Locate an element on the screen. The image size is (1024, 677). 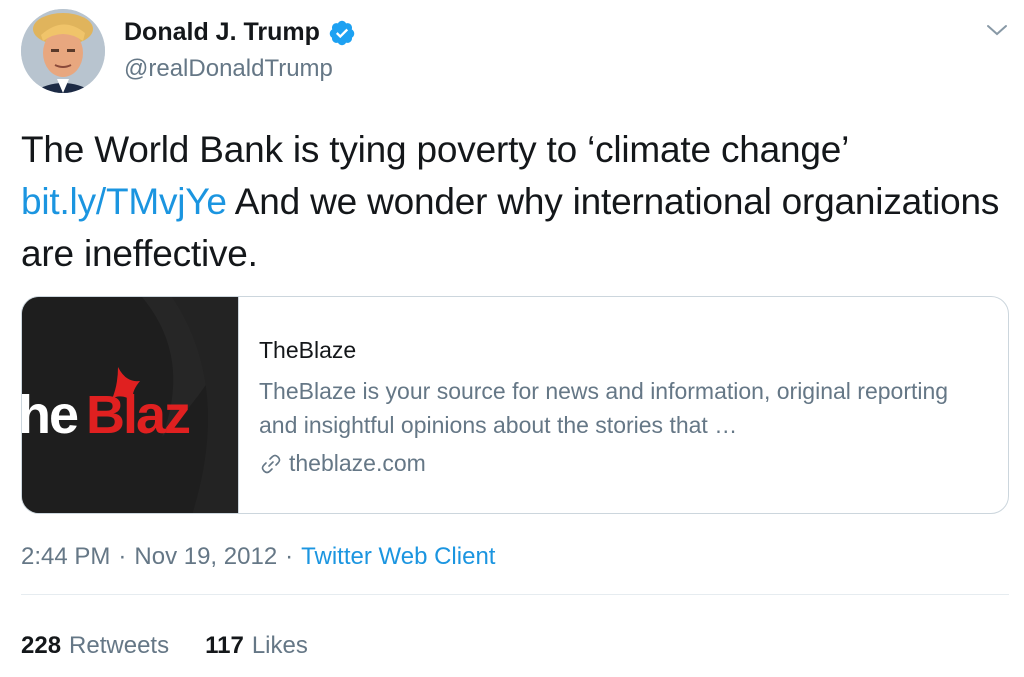
likes-count: 117 is located at coordinates (224, 645).